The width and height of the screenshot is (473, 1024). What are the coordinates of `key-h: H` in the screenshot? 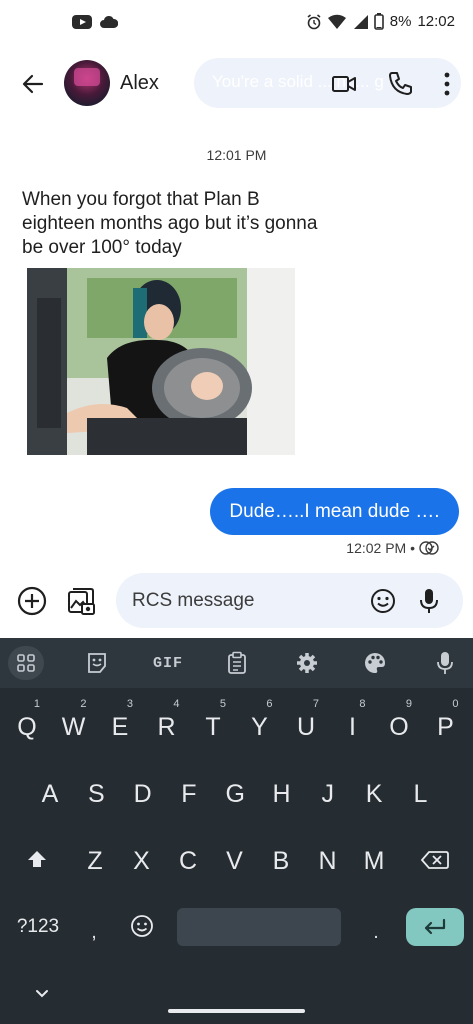 It's located at (282, 794).